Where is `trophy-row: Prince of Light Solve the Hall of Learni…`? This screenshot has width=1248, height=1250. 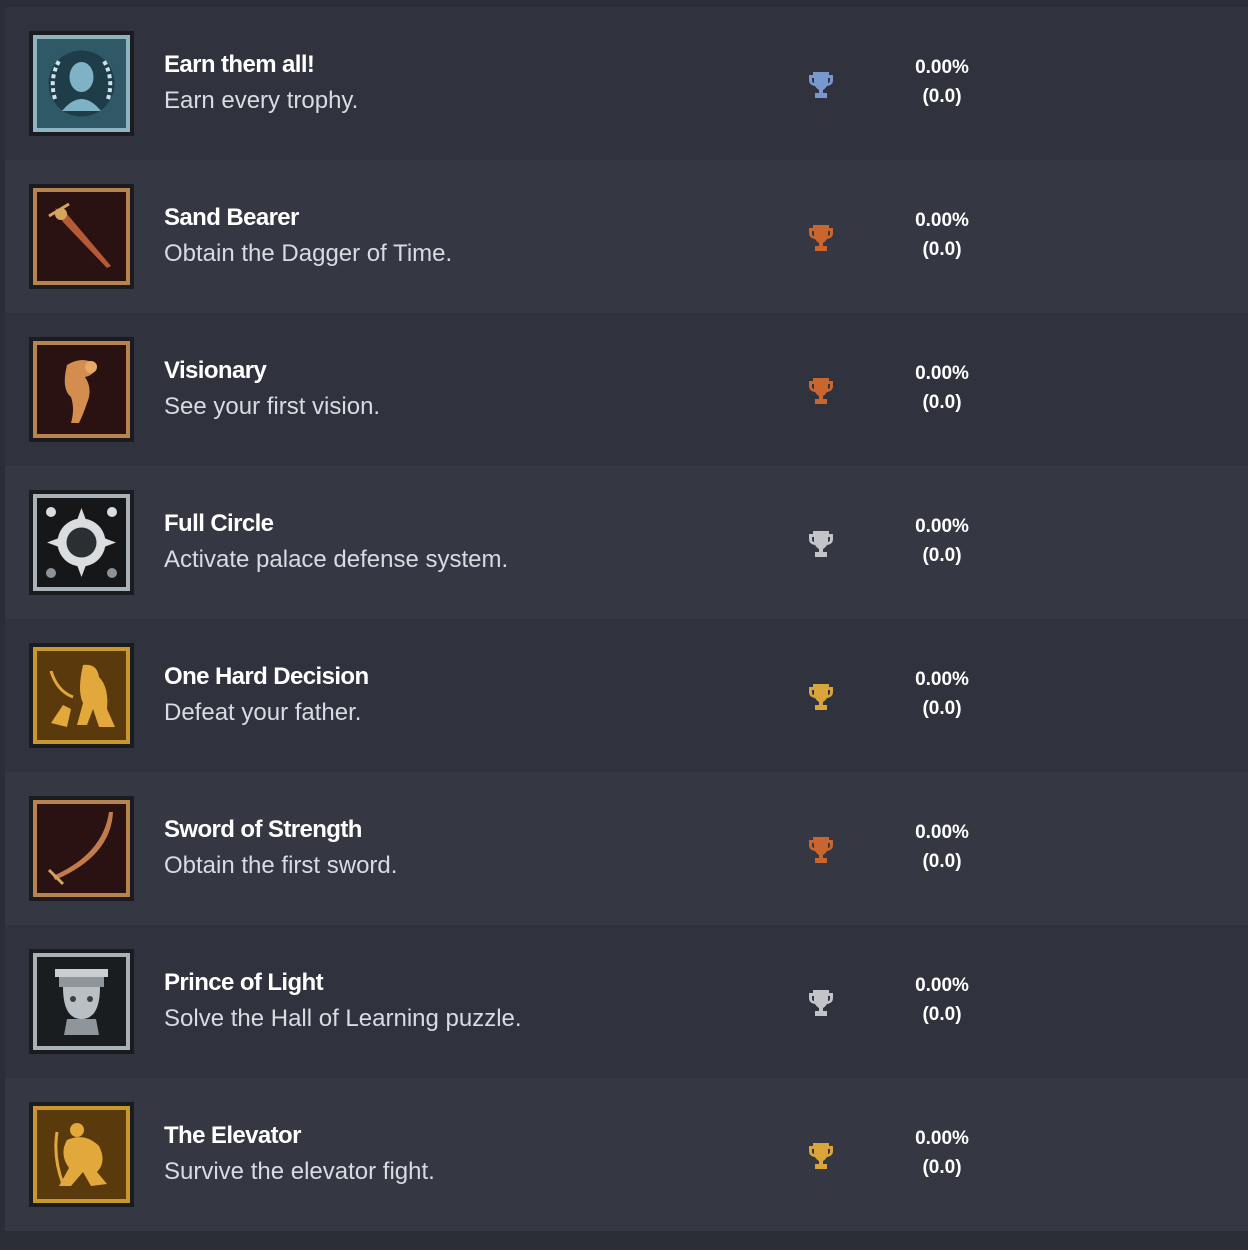
trophy-row: Prince of Light Solve the Hall of Learni… is located at coordinates (626, 1001).